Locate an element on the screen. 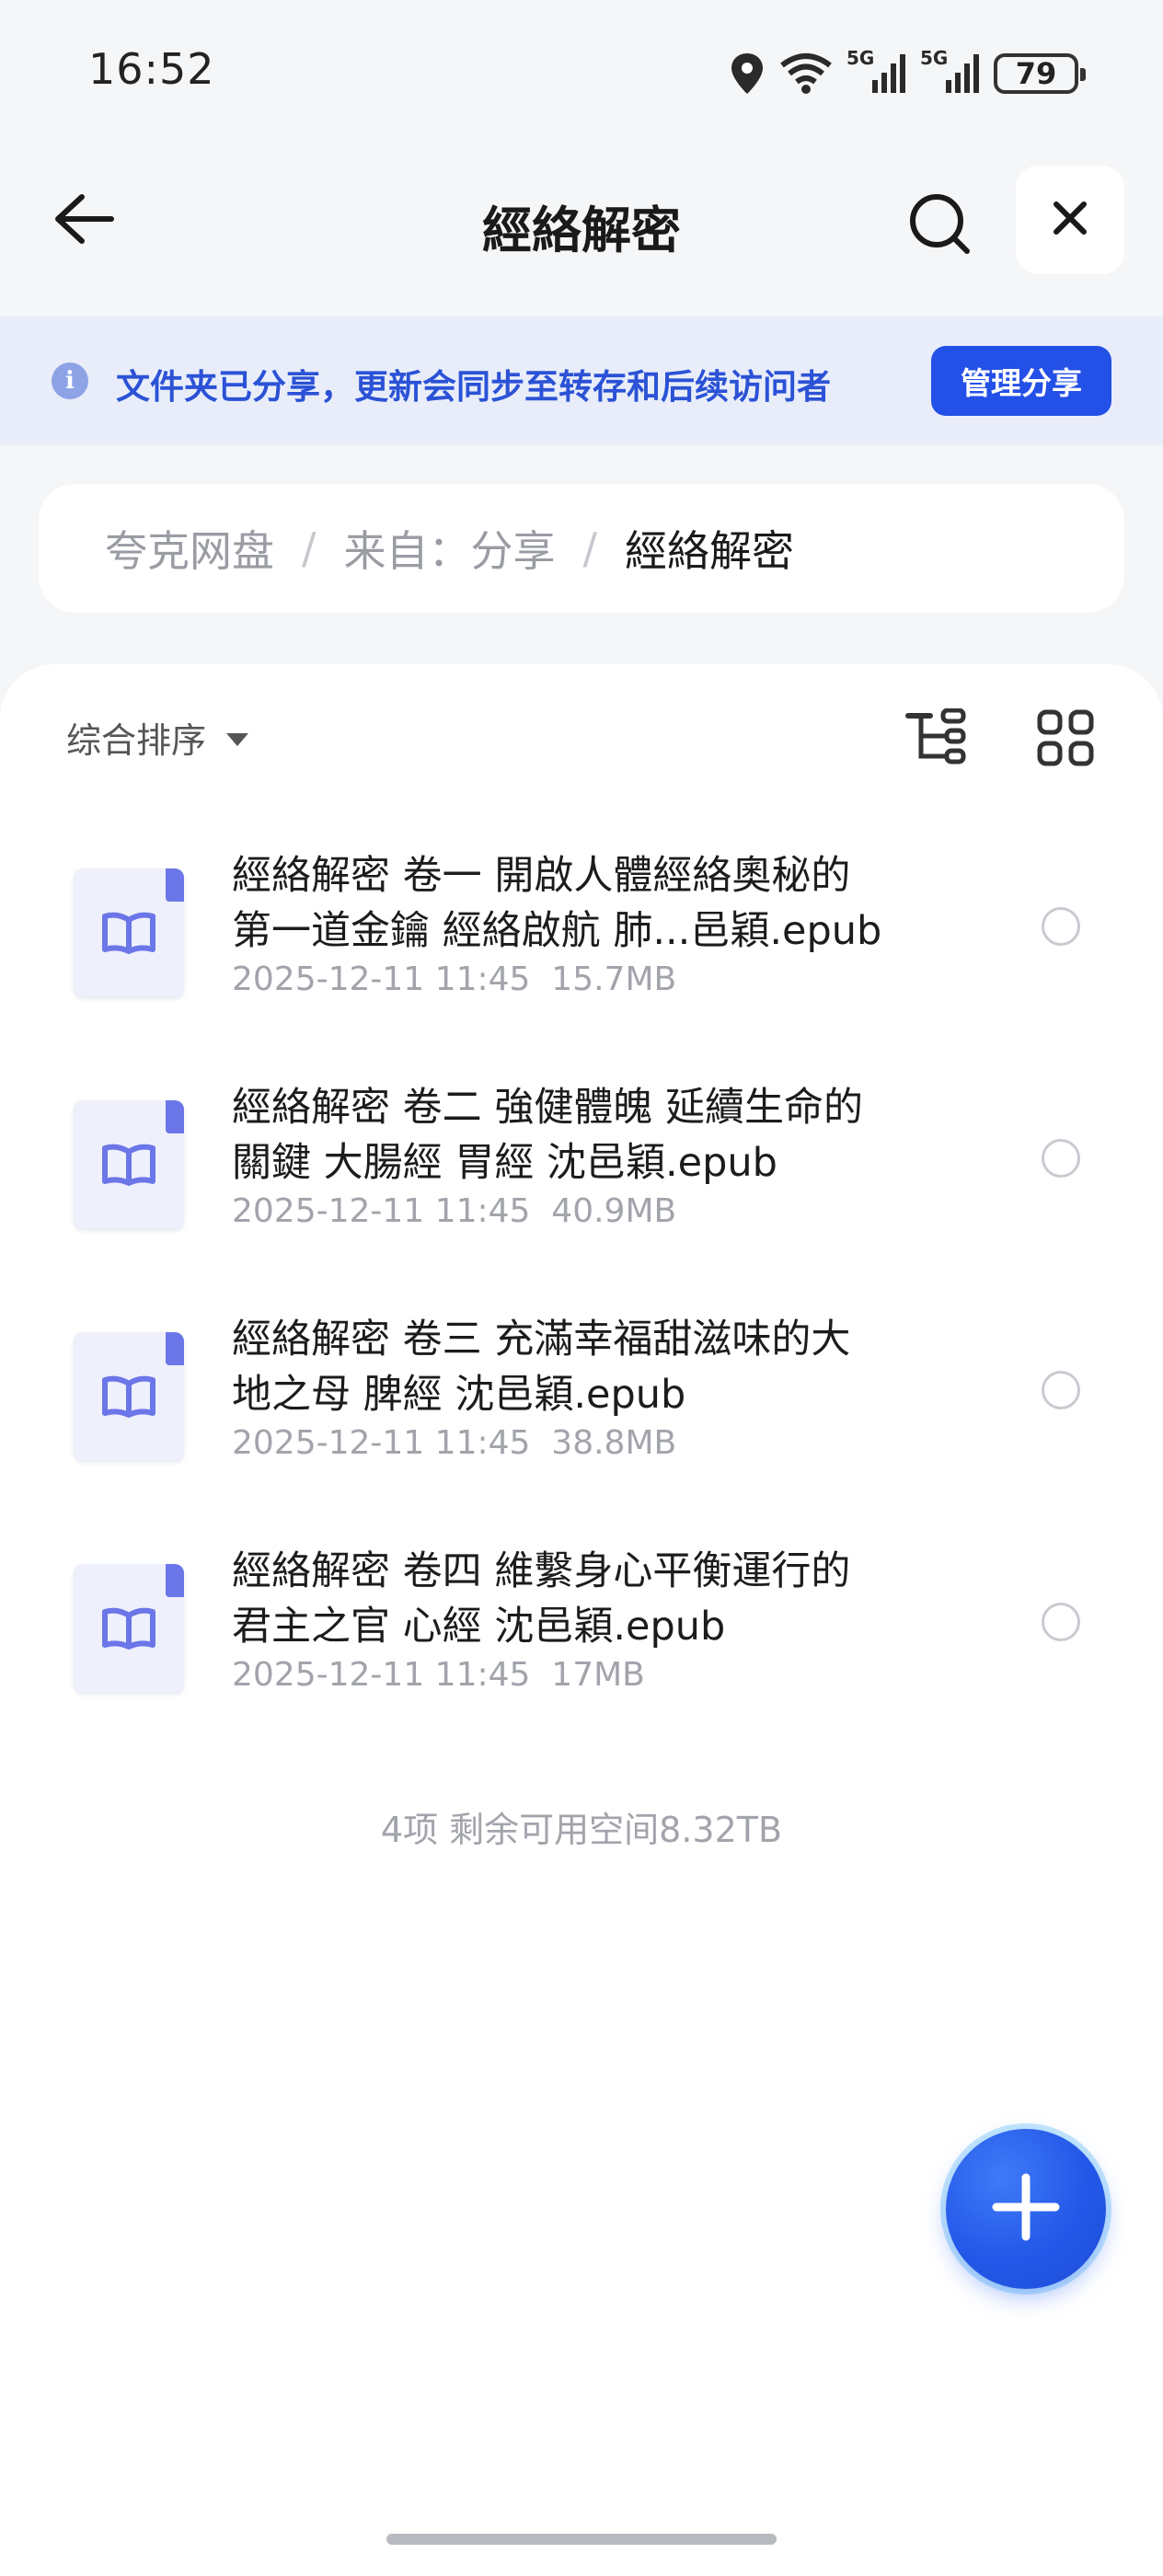  file-meta: 2025-12-11 11:45 15.7MB is located at coordinates (454, 979).